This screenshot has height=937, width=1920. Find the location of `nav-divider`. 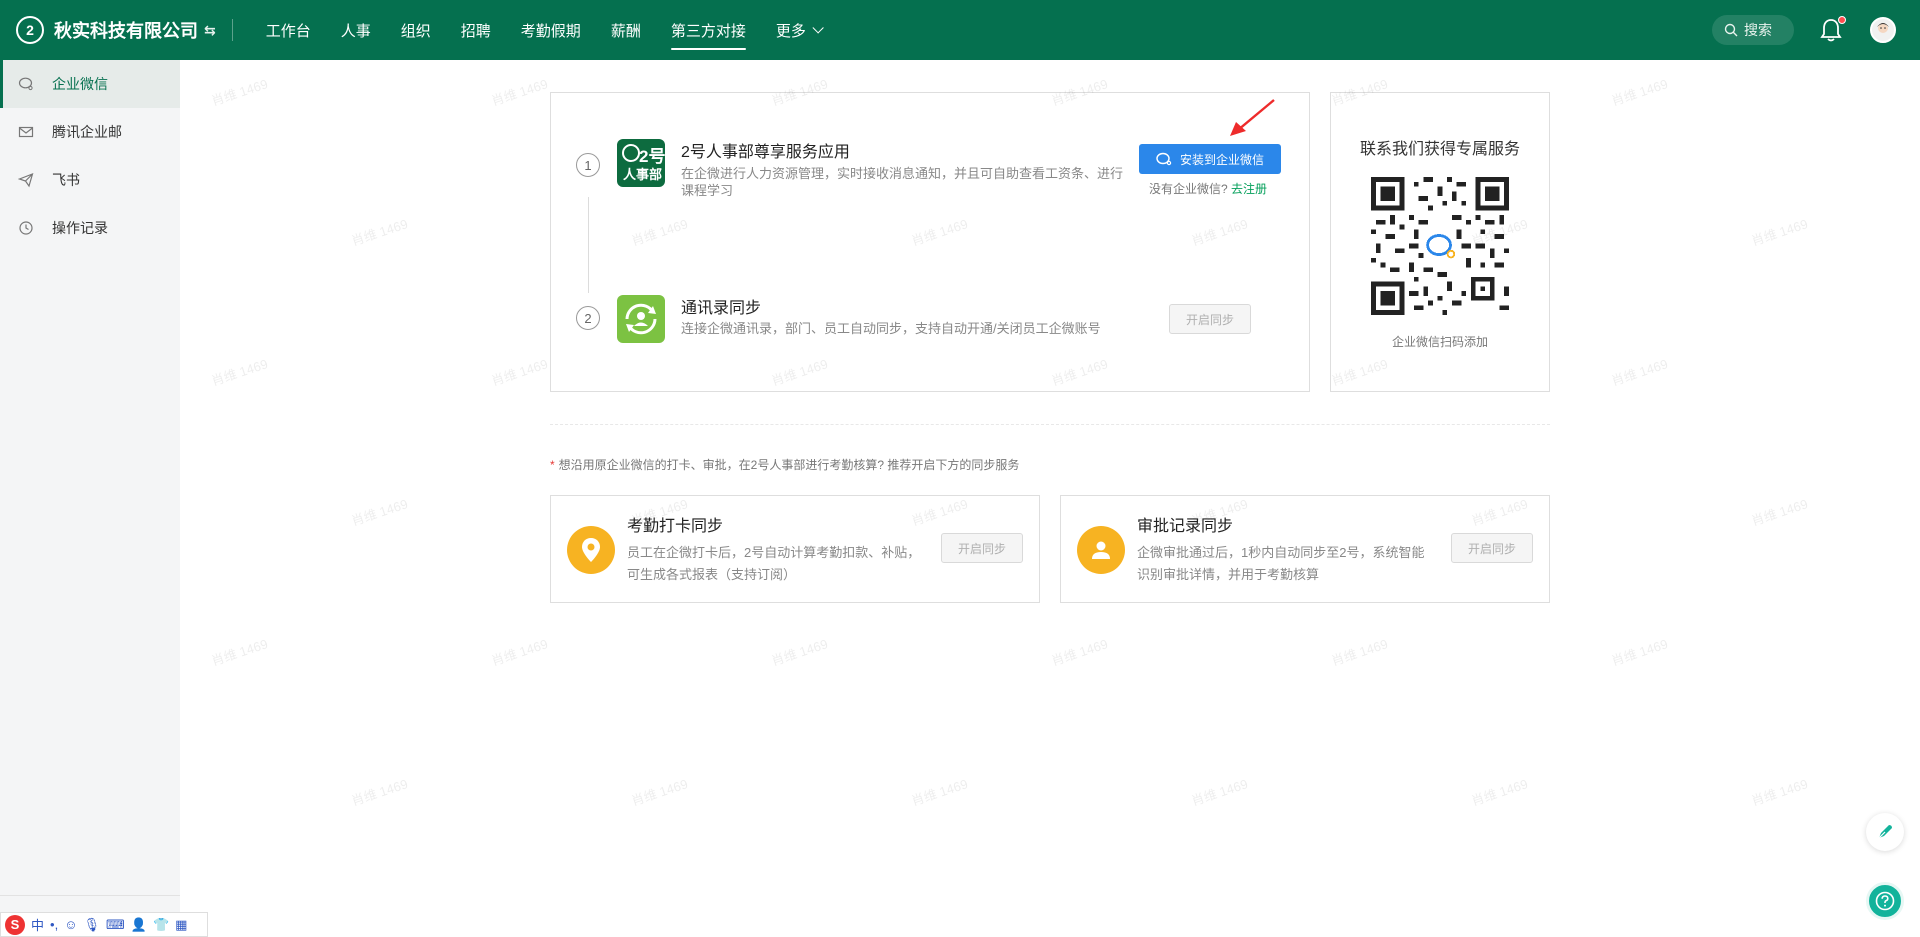

nav-divider is located at coordinates (232, 30).